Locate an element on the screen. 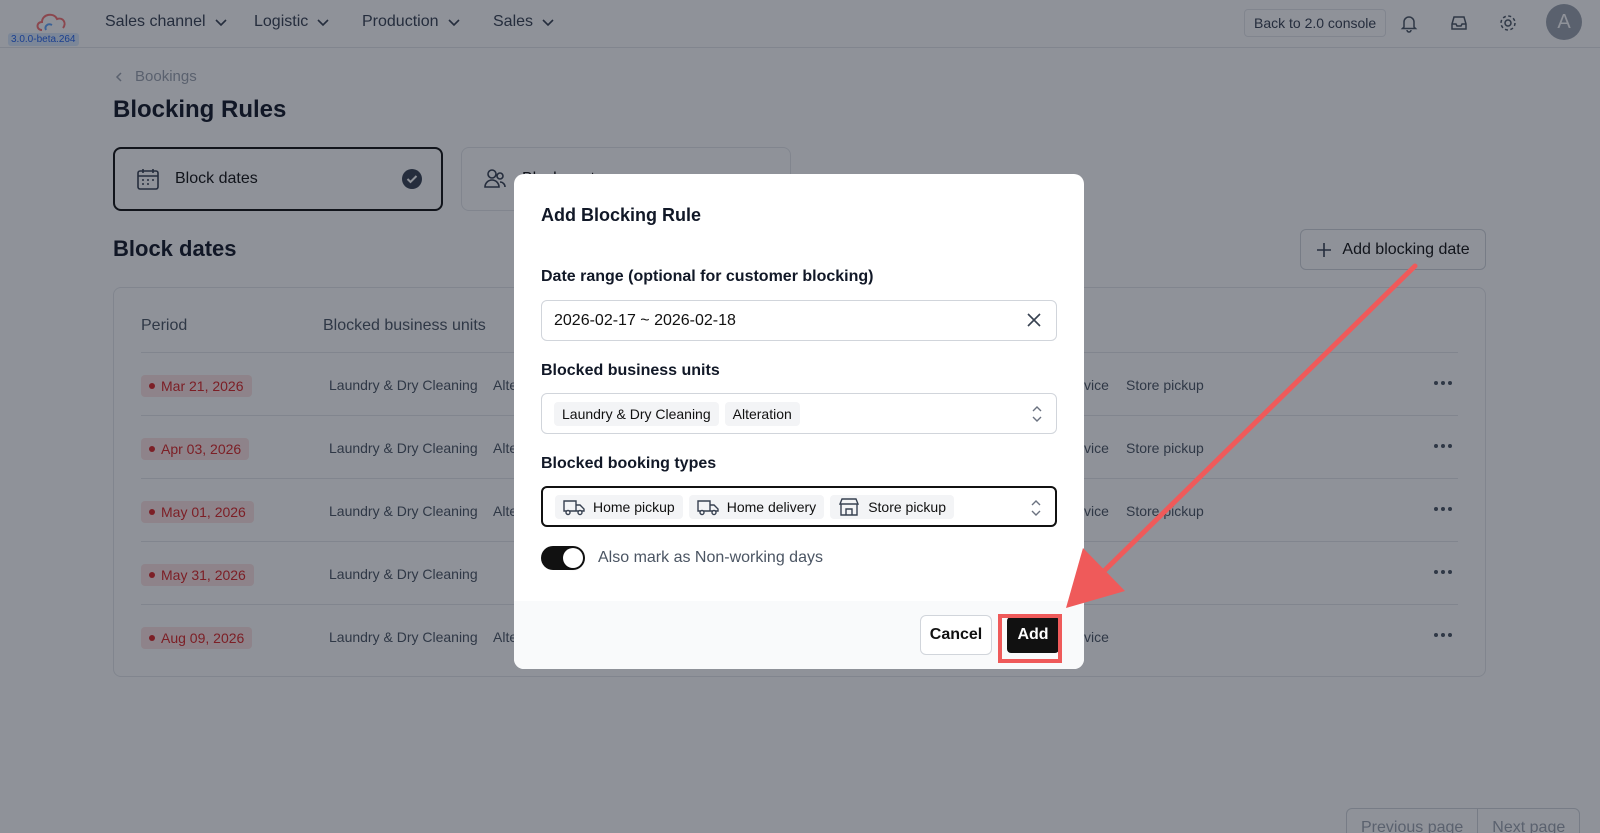 The width and height of the screenshot is (1600, 833). booking-type-tag: Store pickup is located at coordinates (892, 506).